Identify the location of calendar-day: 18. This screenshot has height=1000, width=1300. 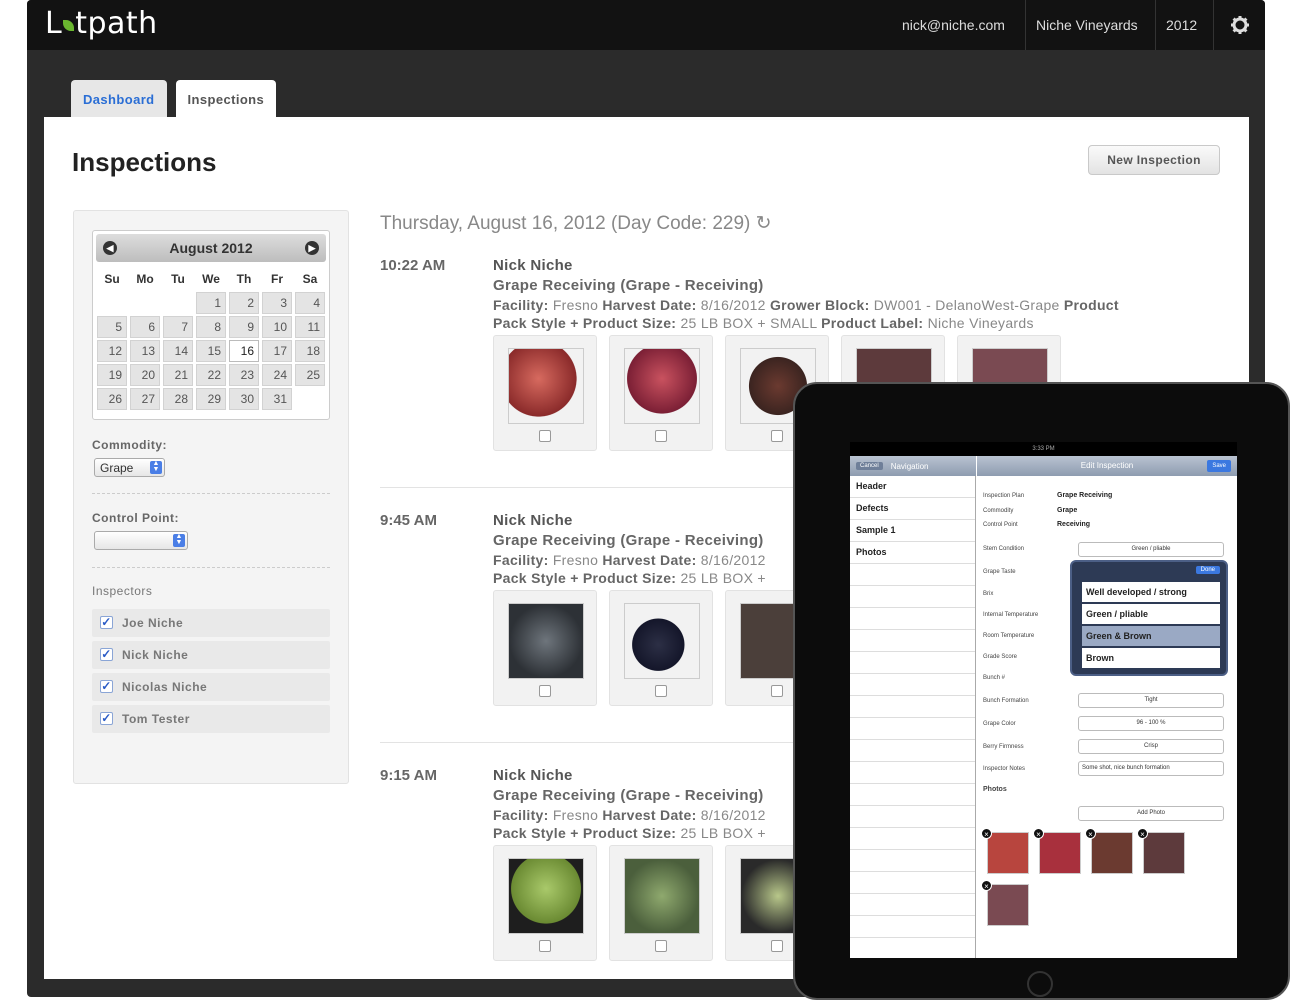
(310, 351).